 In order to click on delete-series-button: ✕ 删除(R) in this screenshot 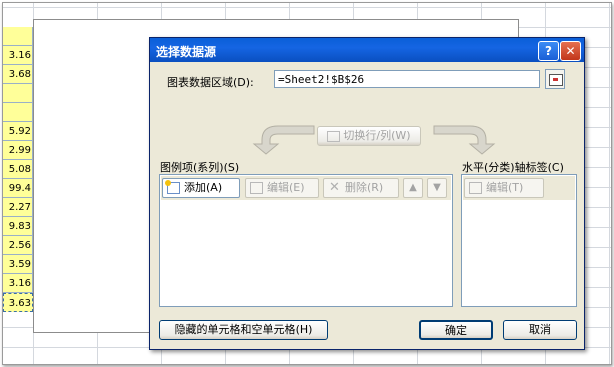, I will do `click(361, 188)`.